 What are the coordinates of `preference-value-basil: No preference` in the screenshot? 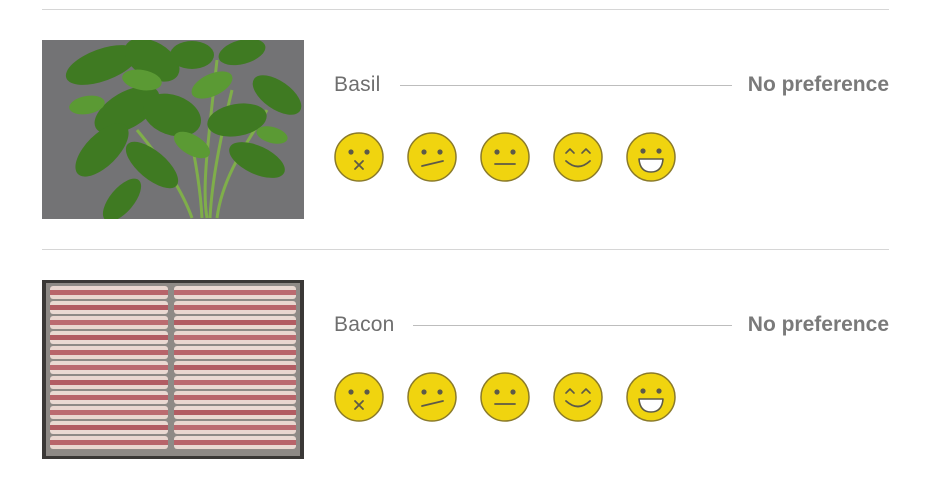 It's located at (818, 84).